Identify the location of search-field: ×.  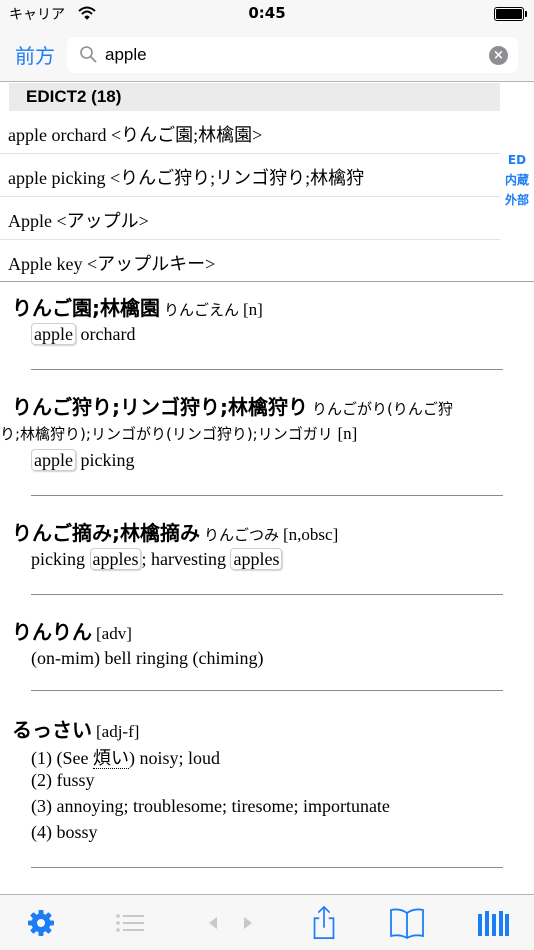
(292, 55).